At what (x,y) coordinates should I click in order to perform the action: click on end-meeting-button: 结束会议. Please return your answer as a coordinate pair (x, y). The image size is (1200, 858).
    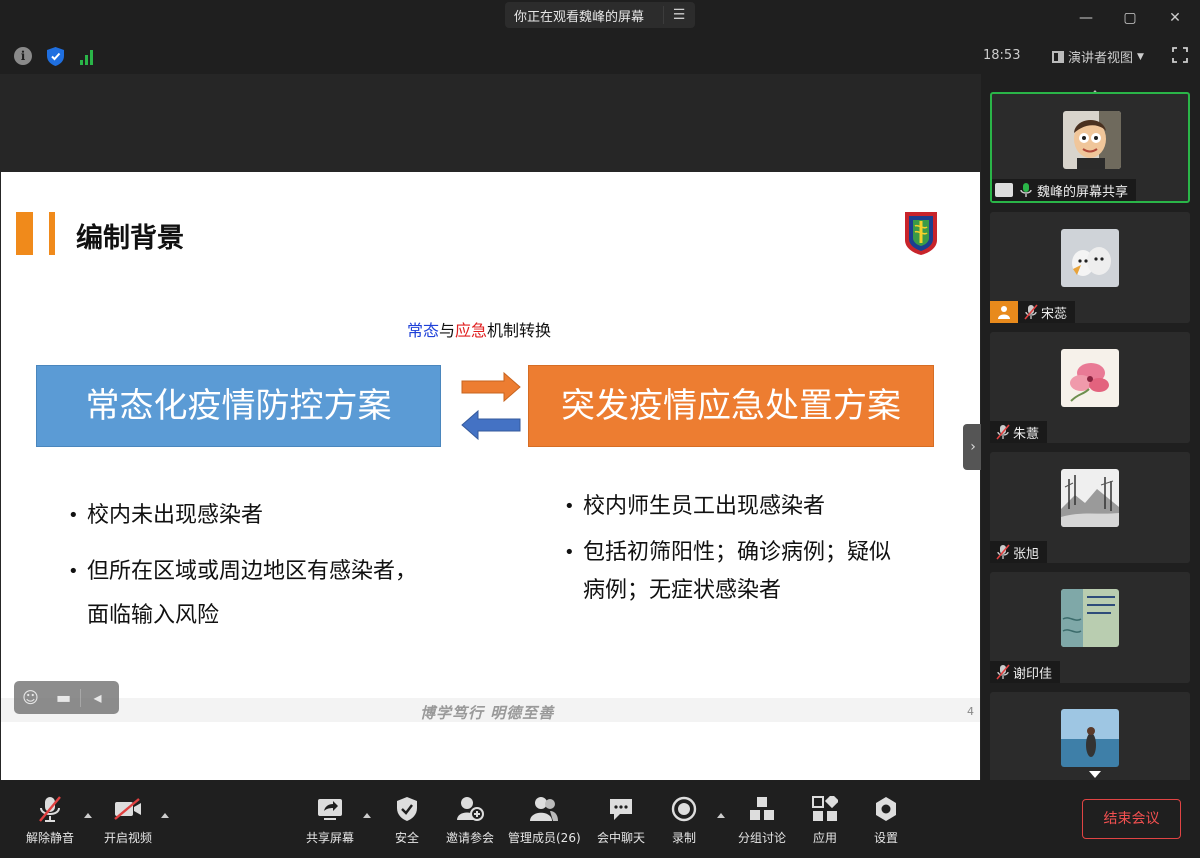
    Looking at the image, I should click on (1131, 819).